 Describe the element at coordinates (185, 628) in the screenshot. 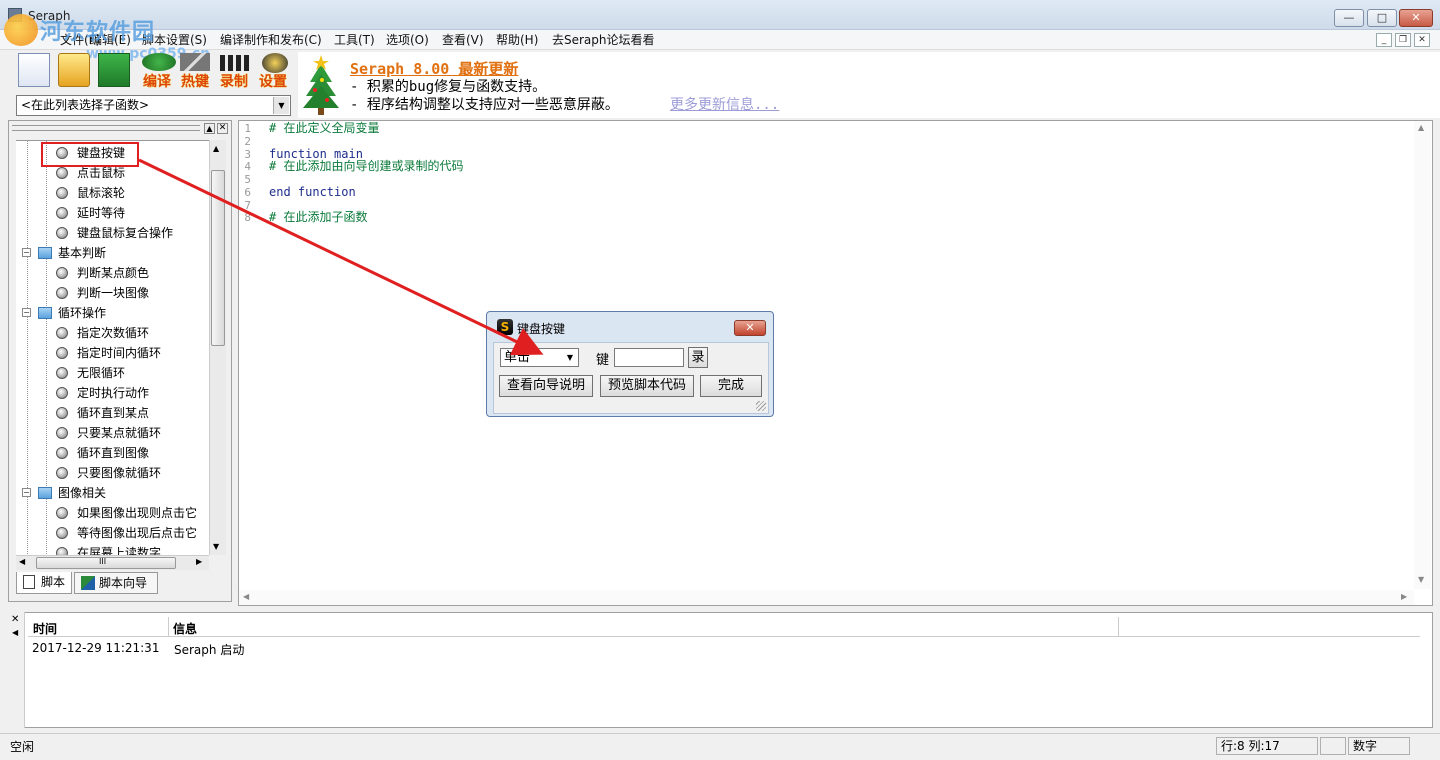

I see `log-col-info: 信息` at that location.